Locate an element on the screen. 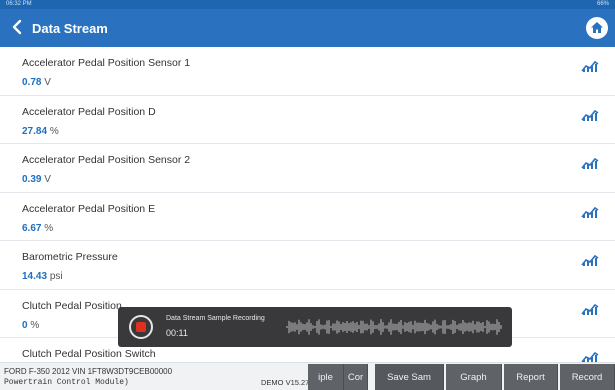 The width and height of the screenshot is (615, 390). home-button is located at coordinates (597, 28).